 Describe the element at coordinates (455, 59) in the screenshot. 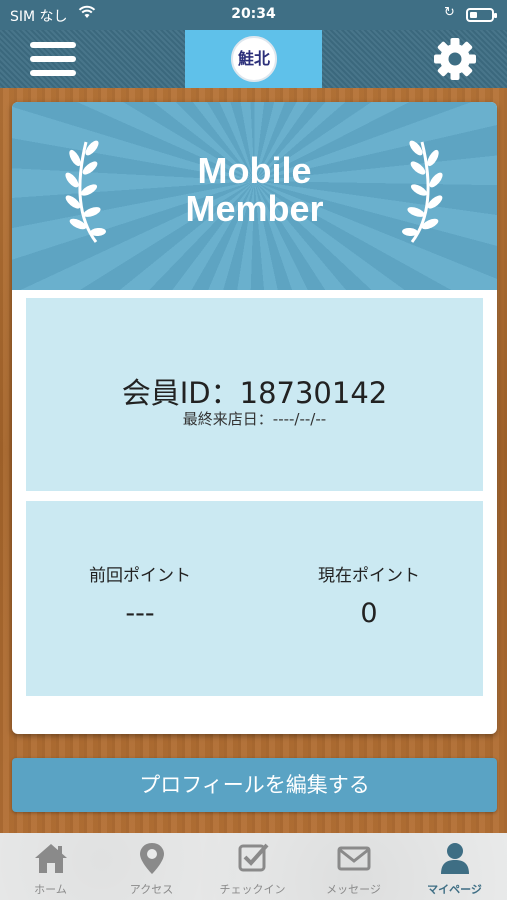

I see `gear-icon` at that location.